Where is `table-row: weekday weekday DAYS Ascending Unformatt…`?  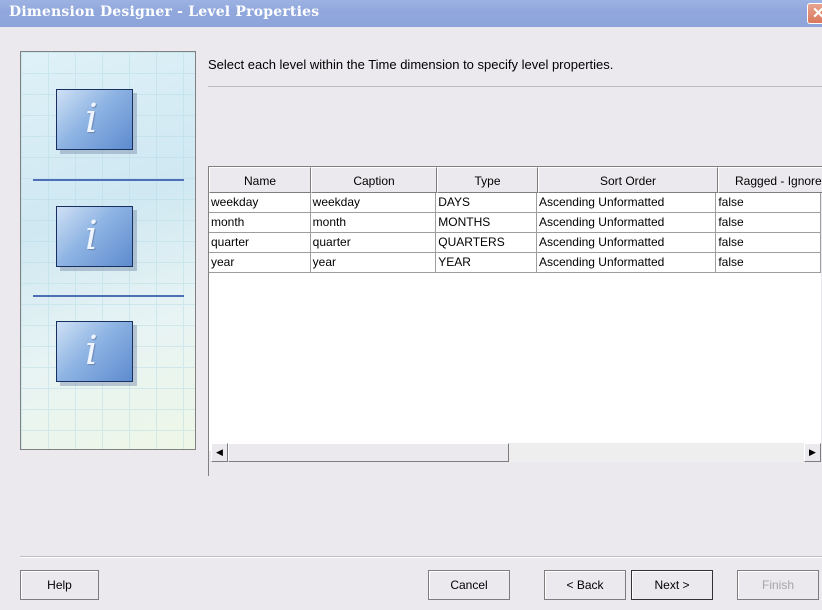 table-row: weekday weekday DAYS Ascending Unformatt… is located at coordinates (515, 203).